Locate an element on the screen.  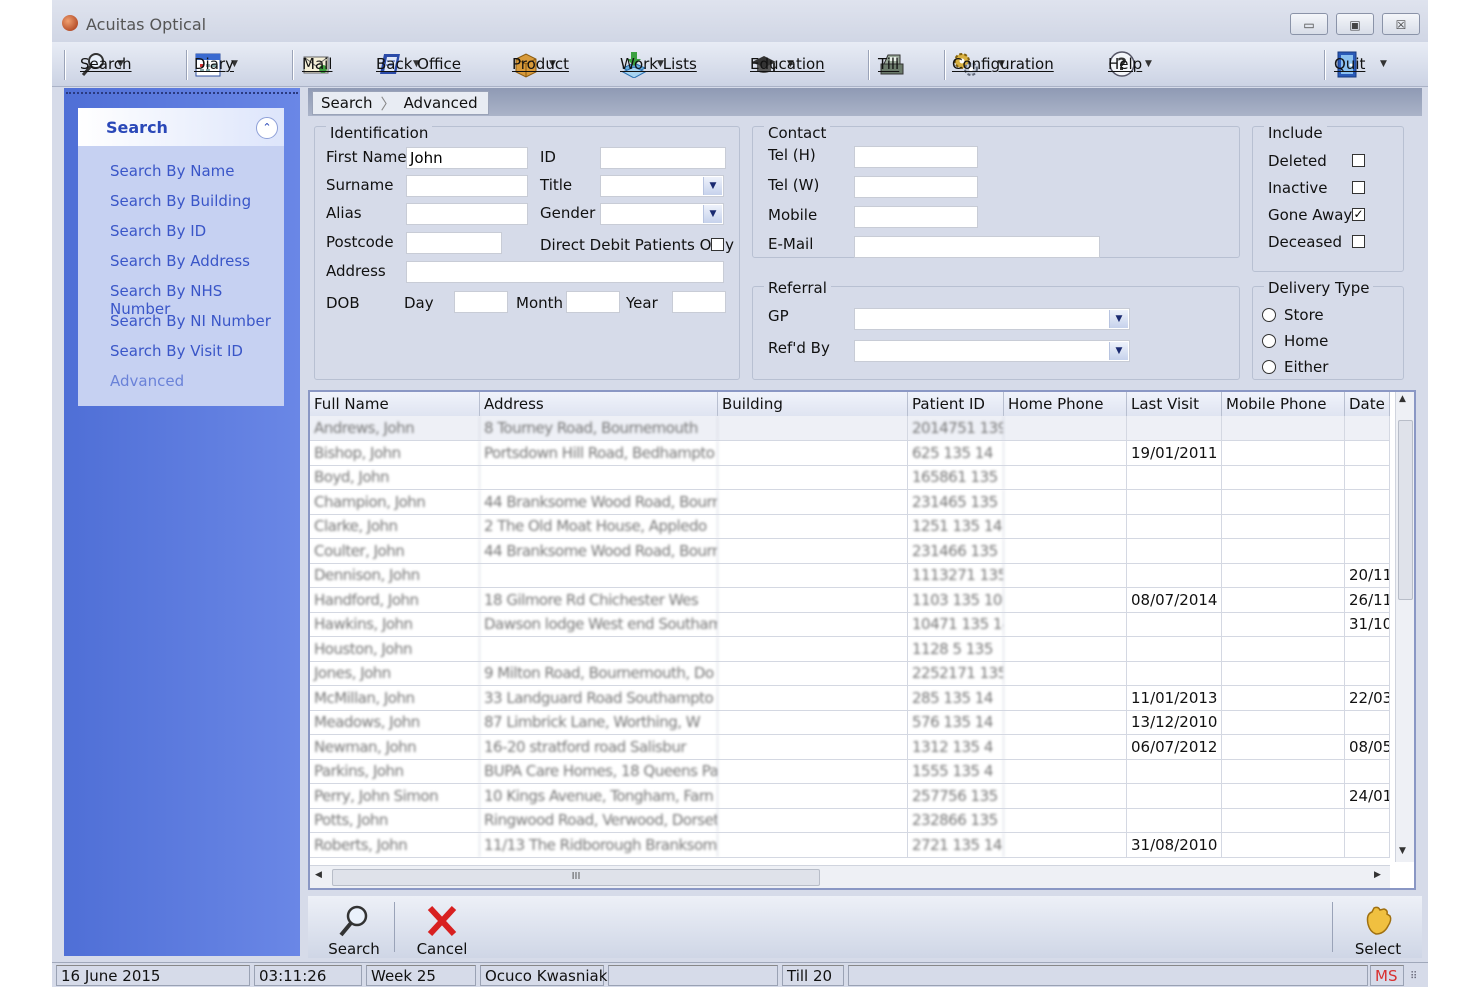
collapse-chevron-up-icon: ⌃ is located at coordinates (267, 128).